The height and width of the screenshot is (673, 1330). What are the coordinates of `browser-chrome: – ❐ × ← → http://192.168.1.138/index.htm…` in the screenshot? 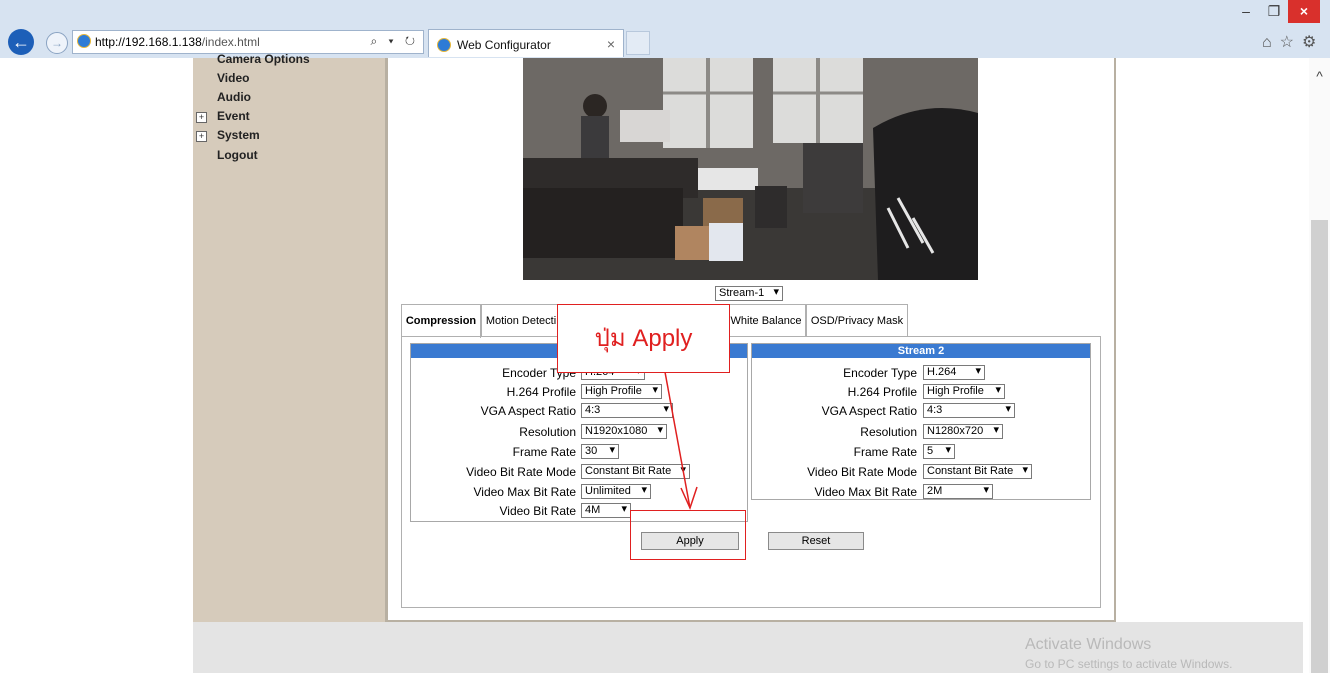 It's located at (665, 29).